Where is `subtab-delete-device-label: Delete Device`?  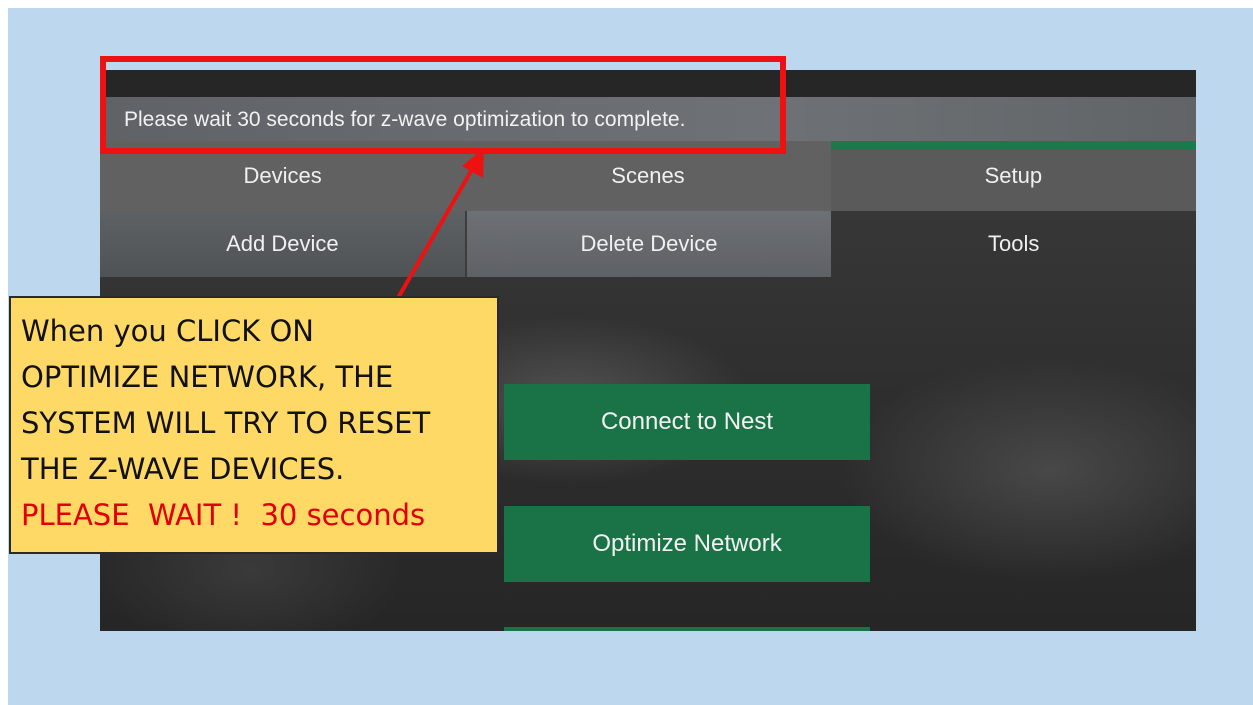
subtab-delete-device-label: Delete Device is located at coordinates (649, 243).